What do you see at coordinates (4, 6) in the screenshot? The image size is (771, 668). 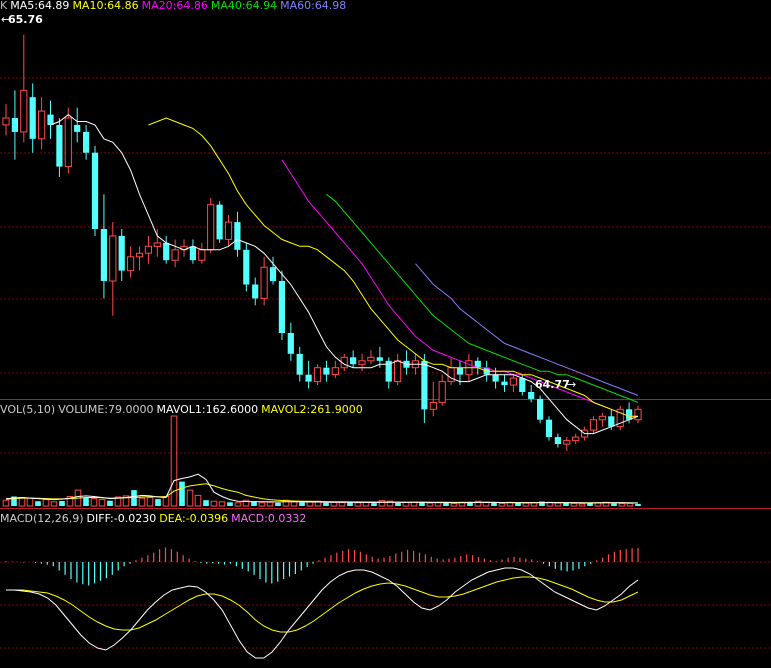 I see `price-title: K` at bounding box center [4, 6].